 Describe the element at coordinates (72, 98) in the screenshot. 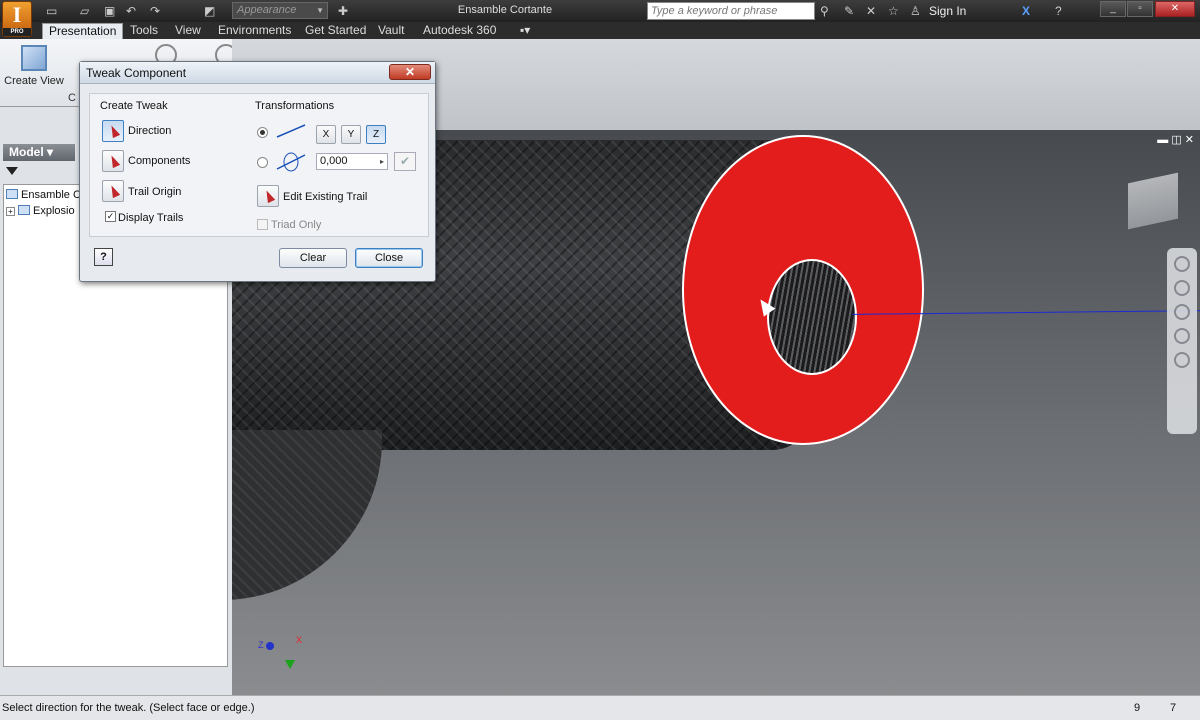

I see `ribbon-partial-label: C` at that location.